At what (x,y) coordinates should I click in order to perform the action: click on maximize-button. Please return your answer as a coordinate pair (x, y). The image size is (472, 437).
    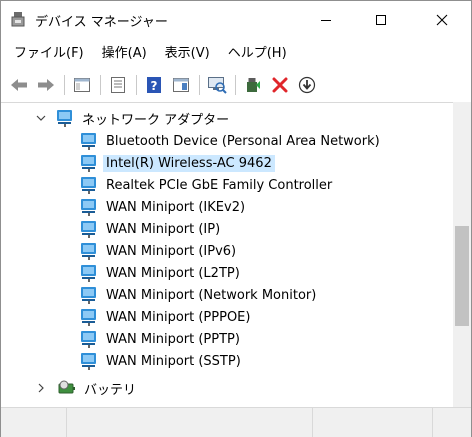
    Looking at the image, I should click on (381, 20).